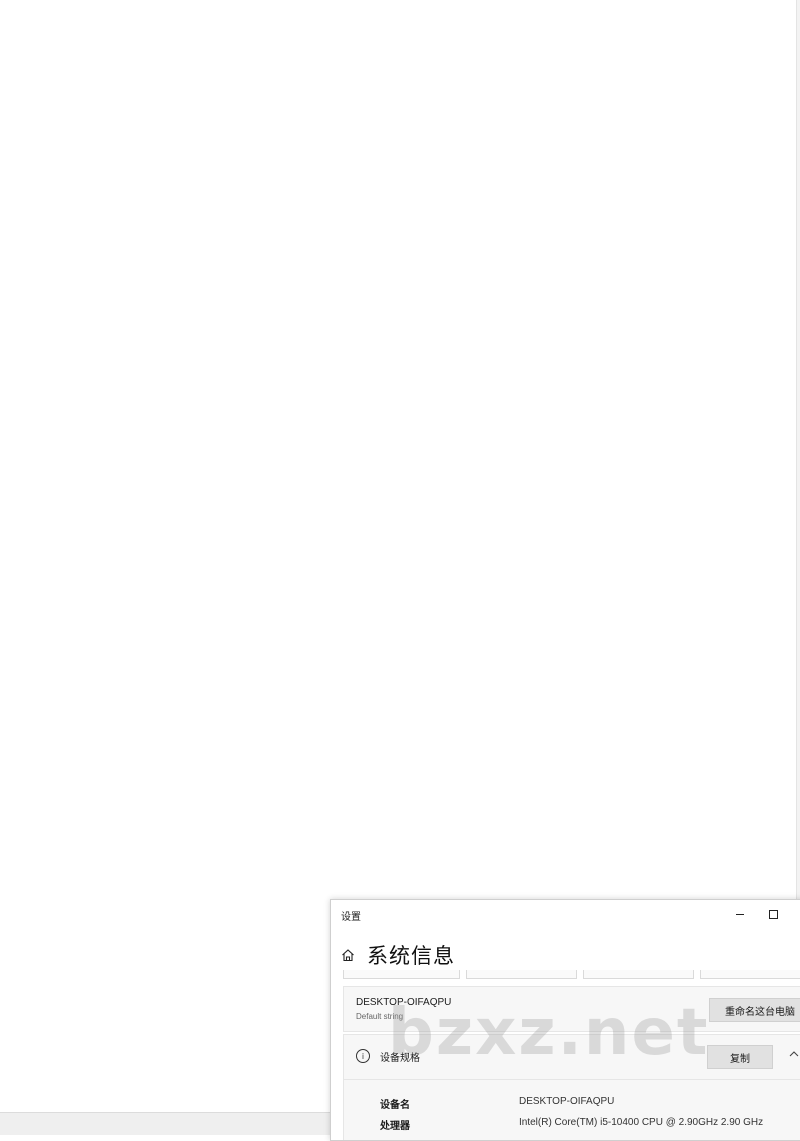  I want to click on device-name: DESKTOP-OIFAQPU, so click(404, 1002).